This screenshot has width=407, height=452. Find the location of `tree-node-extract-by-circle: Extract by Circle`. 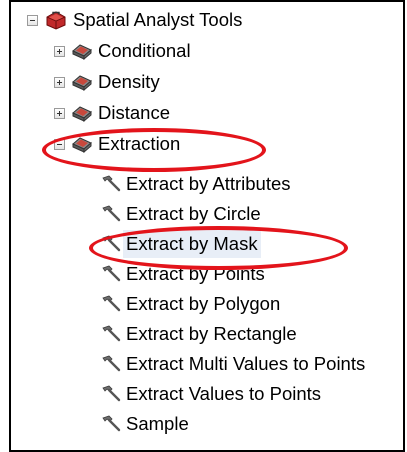

tree-node-extract-by-circle: Extract by Circle is located at coordinates (181, 214).